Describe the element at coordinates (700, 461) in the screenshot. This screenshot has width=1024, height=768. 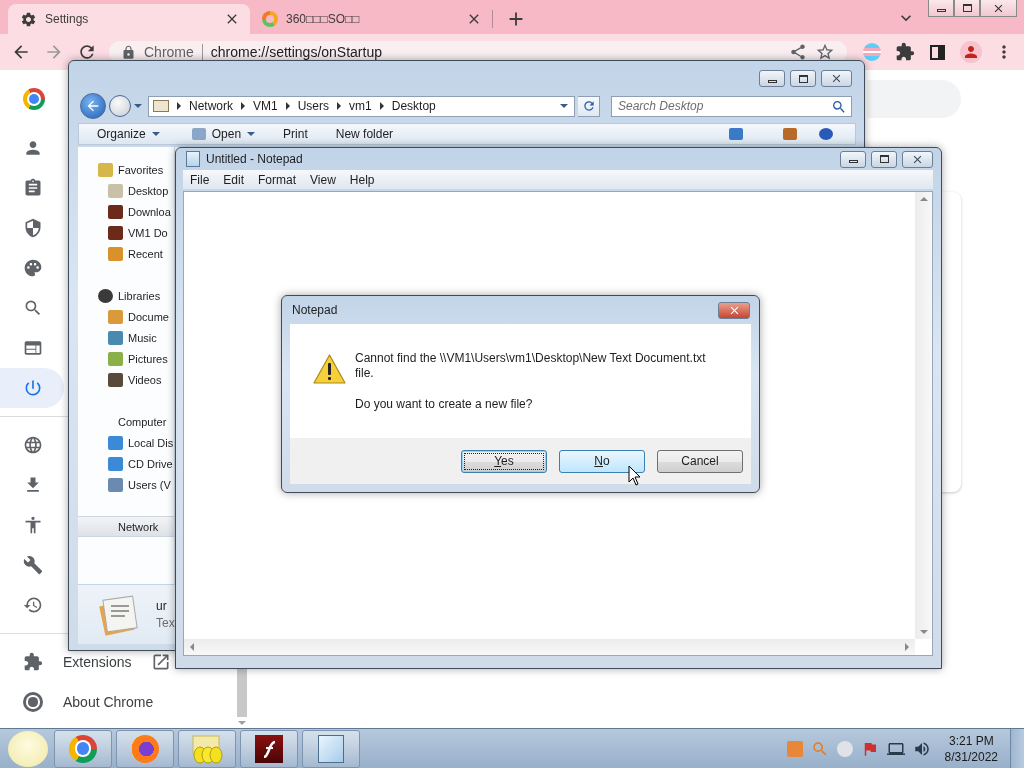
I see `dialog-button: Cancel` at that location.